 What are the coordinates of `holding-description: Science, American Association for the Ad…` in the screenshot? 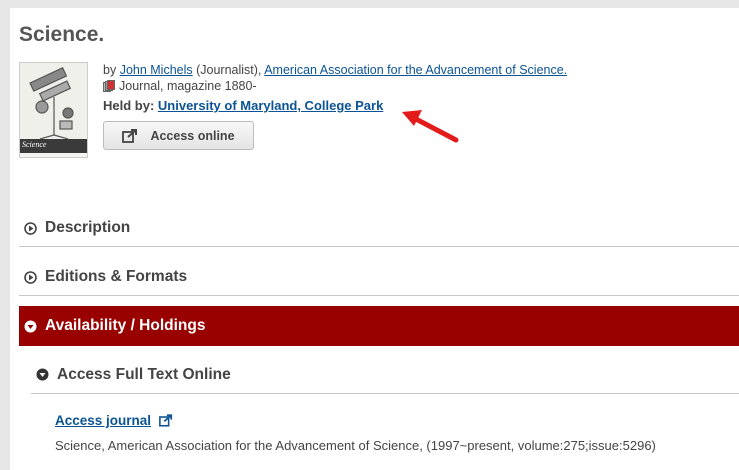 It's located at (355, 445).